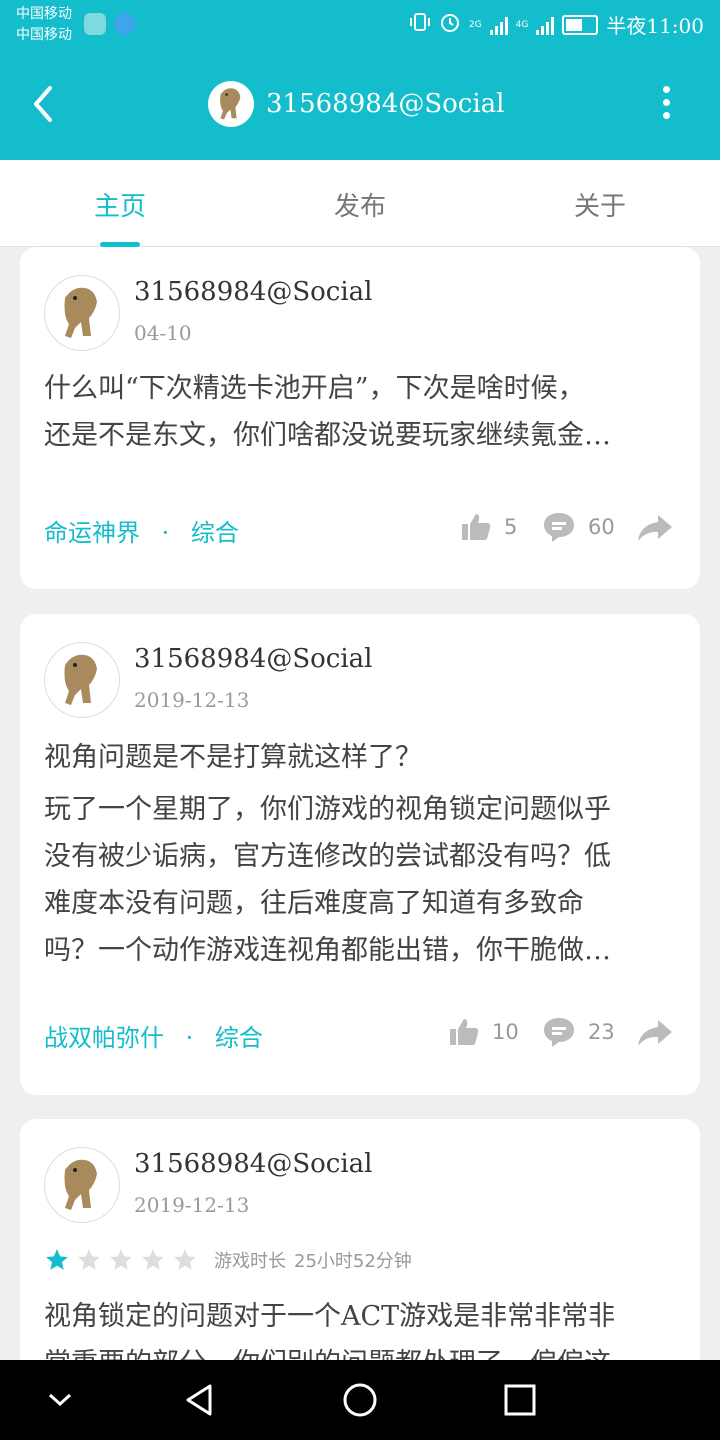 This screenshot has width=720, height=1440. What do you see at coordinates (578, 527) in the screenshot?
I see `comment-button: 60` at bounding box center [578, 527].